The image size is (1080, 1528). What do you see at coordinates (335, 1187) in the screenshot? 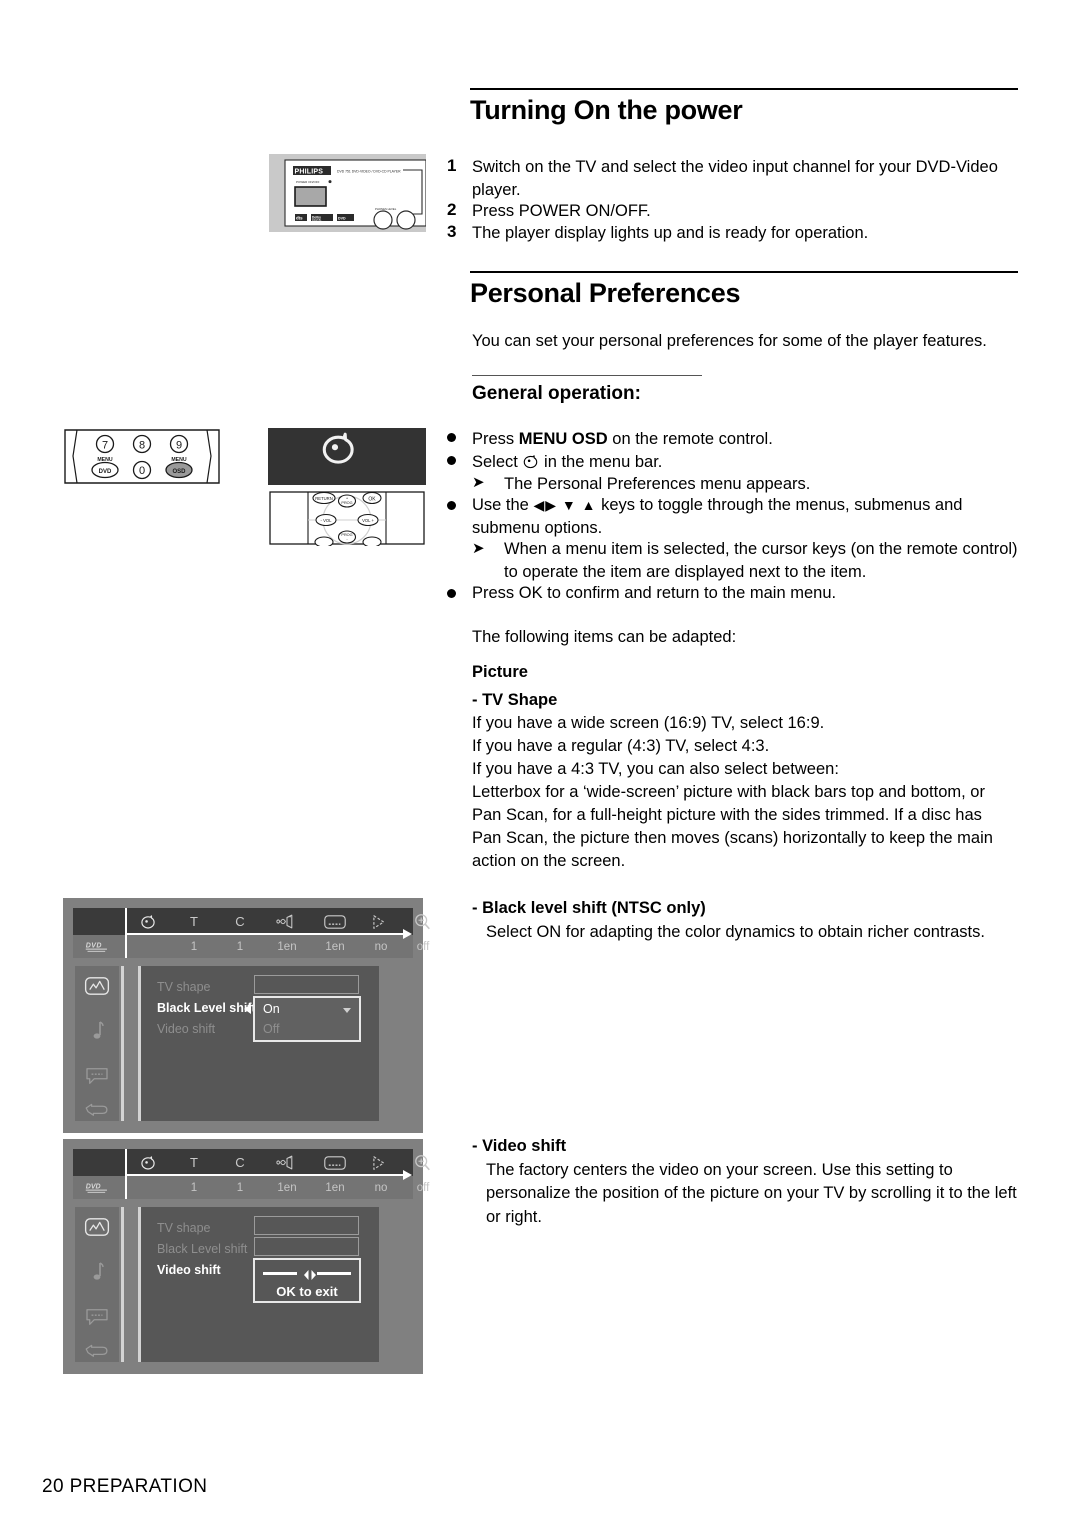
I see `osd-value-subtitle: 1en` at bounding box center [335, 1187].